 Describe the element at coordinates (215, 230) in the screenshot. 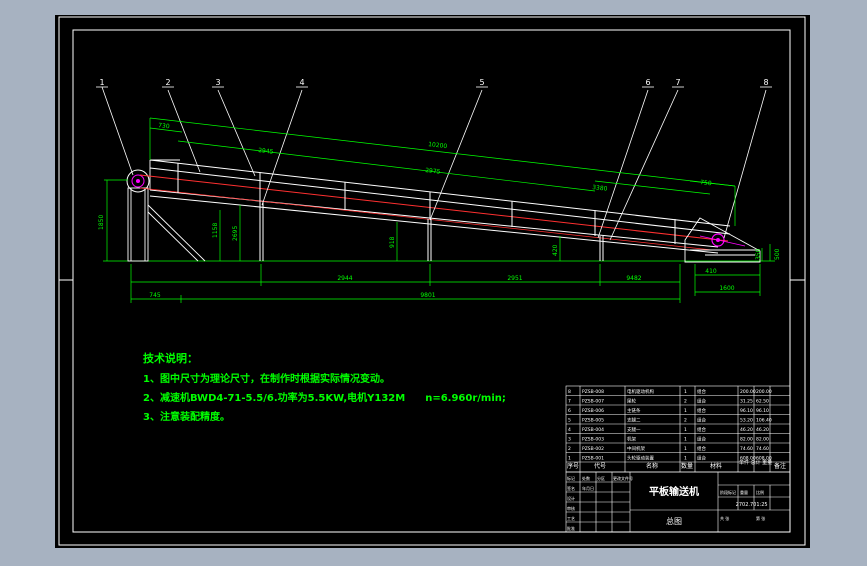

I see `dim-height-a: 1158` at that location.